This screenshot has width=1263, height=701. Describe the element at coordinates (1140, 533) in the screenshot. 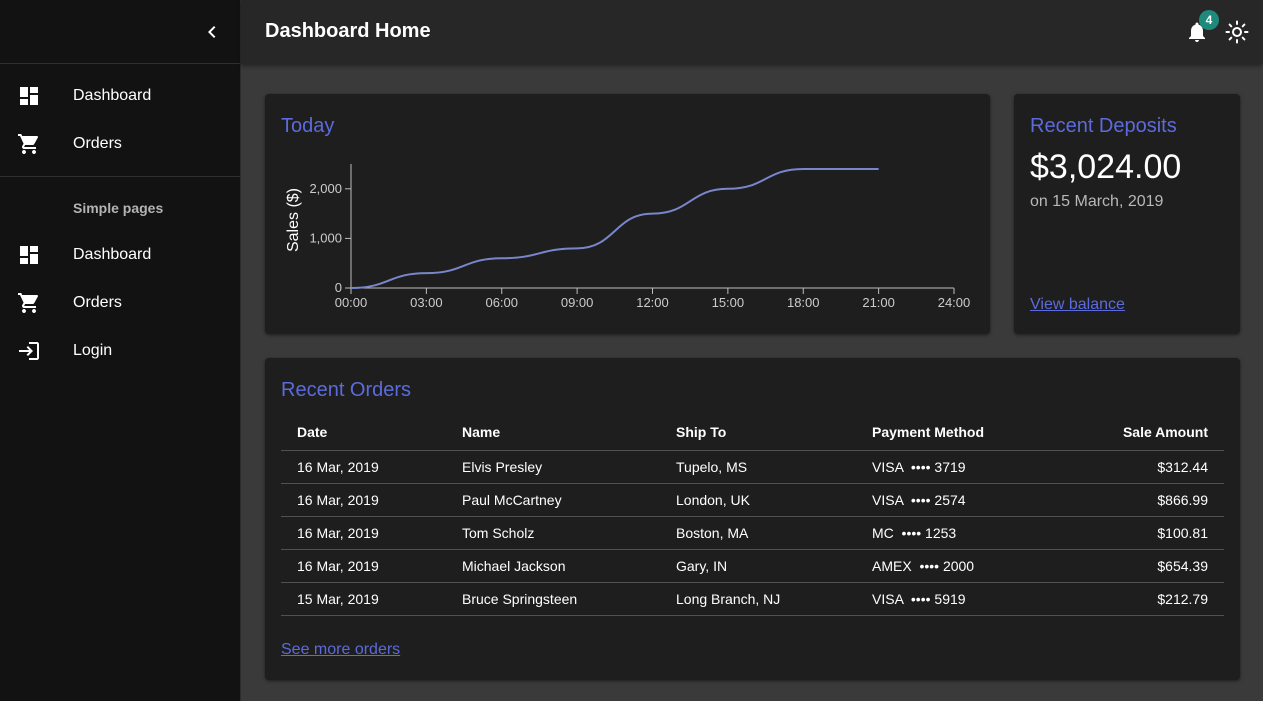

I see `cell-amount: $100.81` at that location.